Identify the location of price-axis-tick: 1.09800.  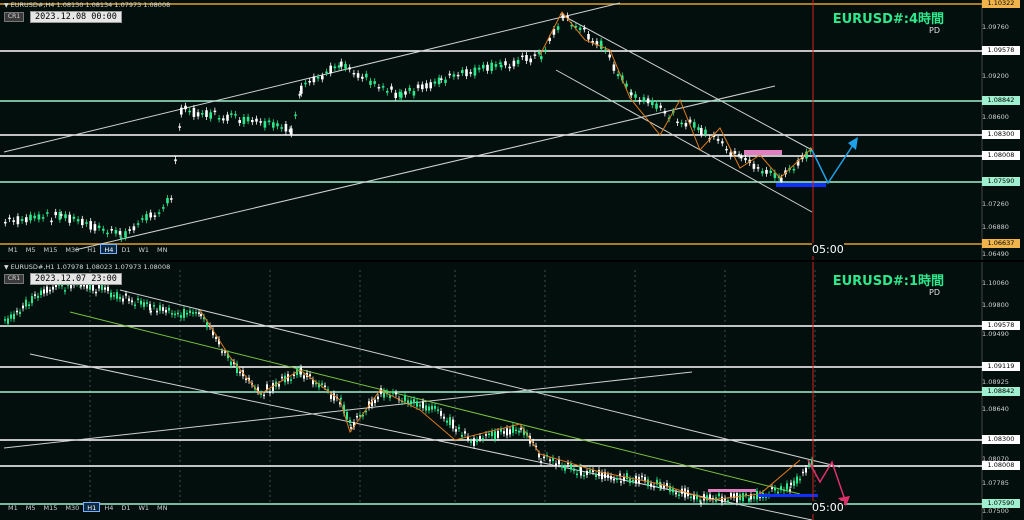
(995, 305).